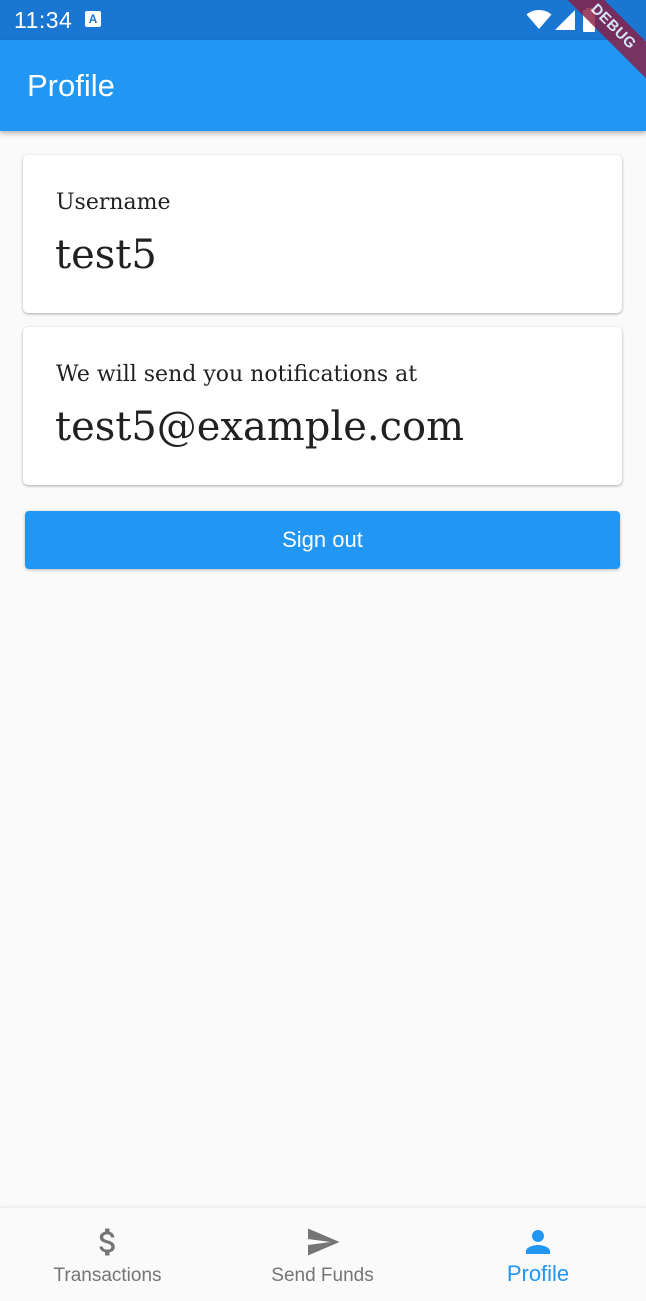  I want to click on nav-item-transactions: Transactions, so click(107, 1254).